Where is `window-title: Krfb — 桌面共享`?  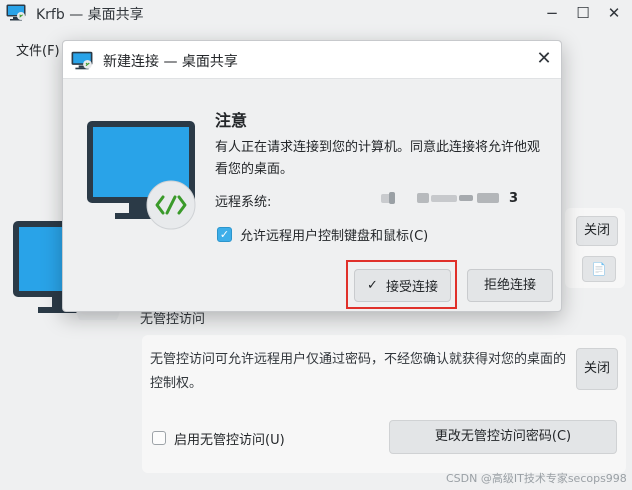
window-title: Krfb — 桌面共享 is located at coordinates (90, 15).